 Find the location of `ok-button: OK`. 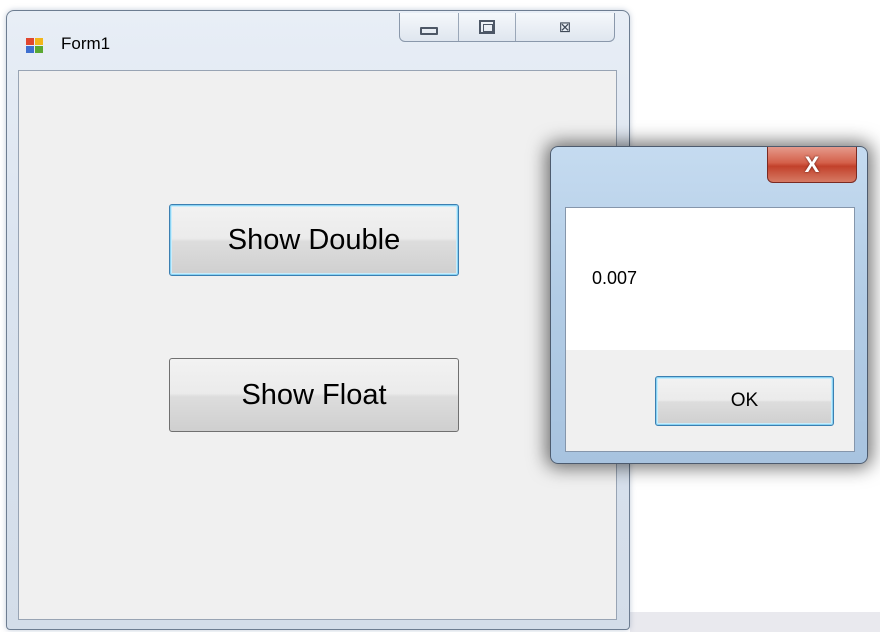

ok-button: OK is located at coordinates (744, 401).